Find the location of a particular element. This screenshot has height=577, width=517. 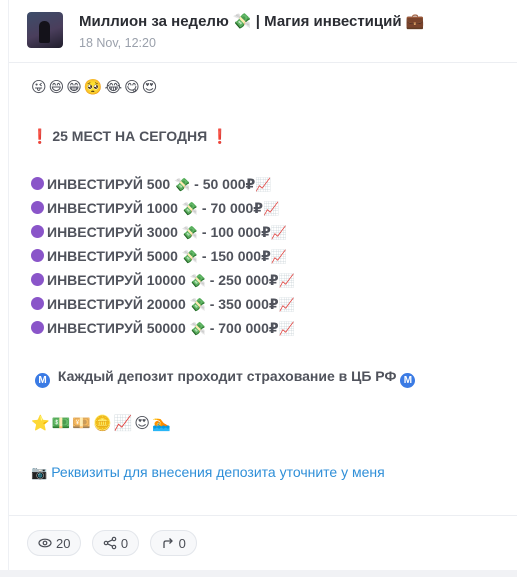

offer-text: ИНВЕСТИРУЙ 500 is located at coordinates (109, 184).